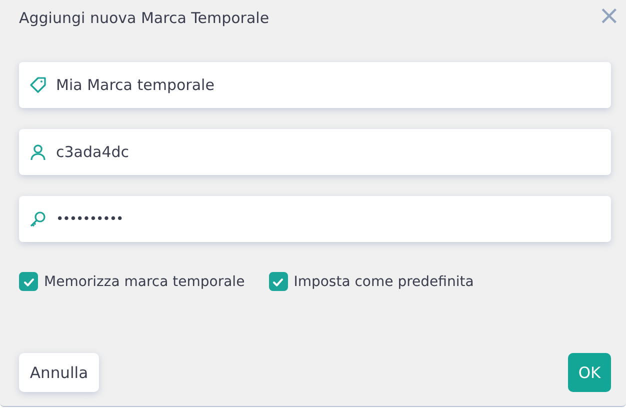 This screenshot has width=626, height=409. Describe the element at coordinates (38, 152) in the screenshot. I see `user-icon` at that location.